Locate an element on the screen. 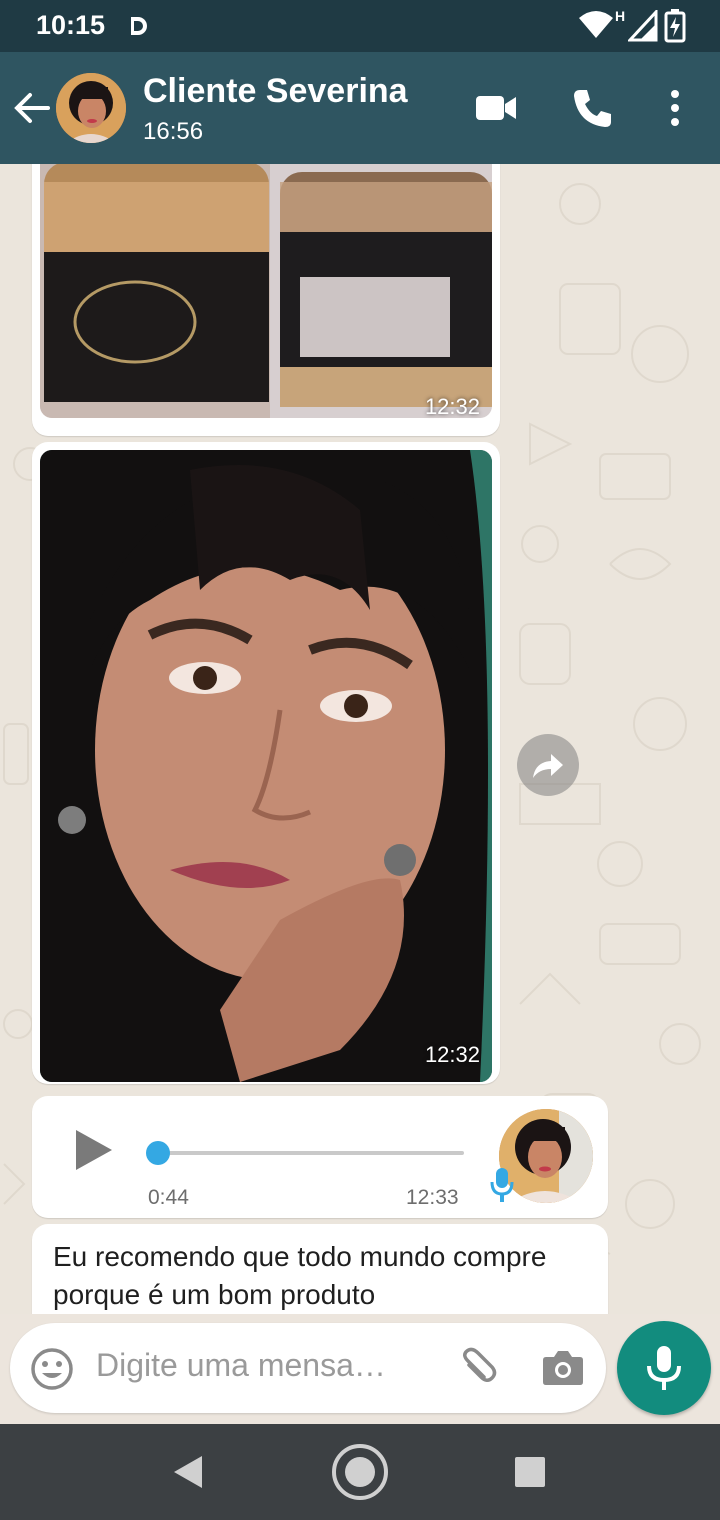 Image resolution: width=720 pixels, height=1520 pixels. chat-header: Cliente Severina 16:56 is located at coordinates (360, 108).